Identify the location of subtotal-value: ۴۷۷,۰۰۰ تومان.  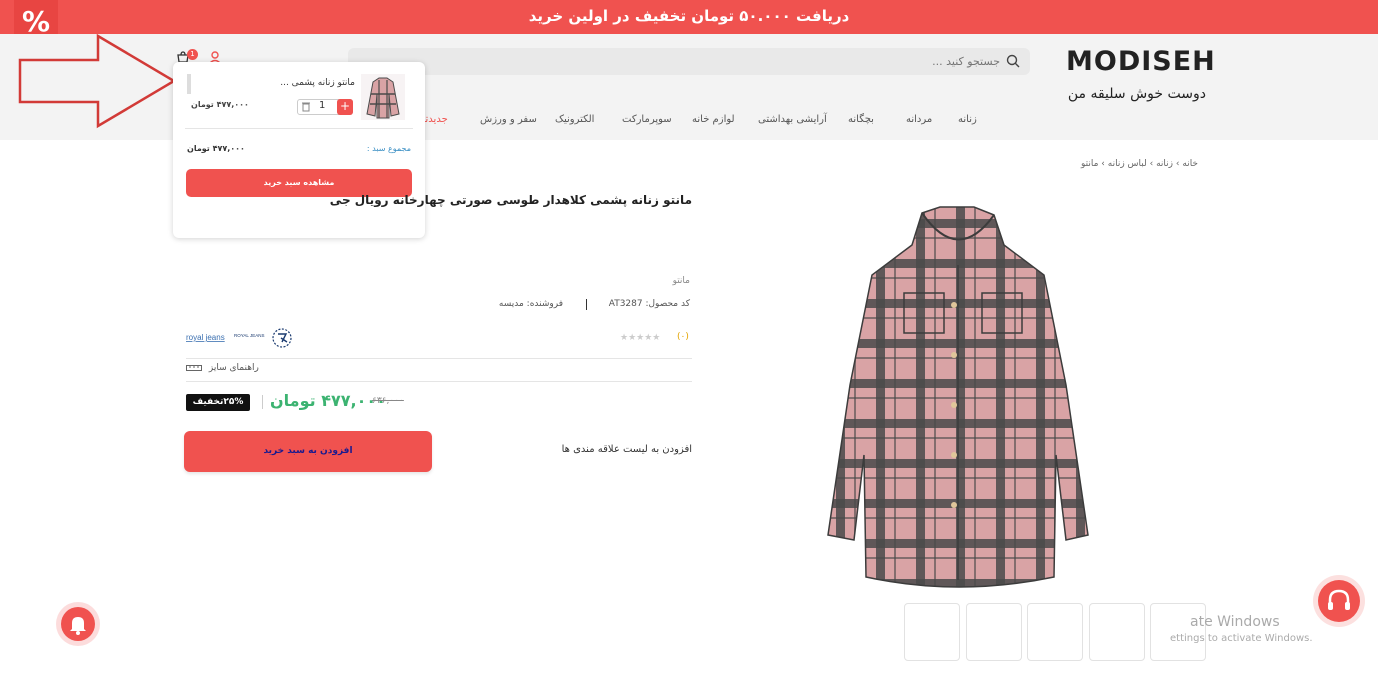
(216, 148).